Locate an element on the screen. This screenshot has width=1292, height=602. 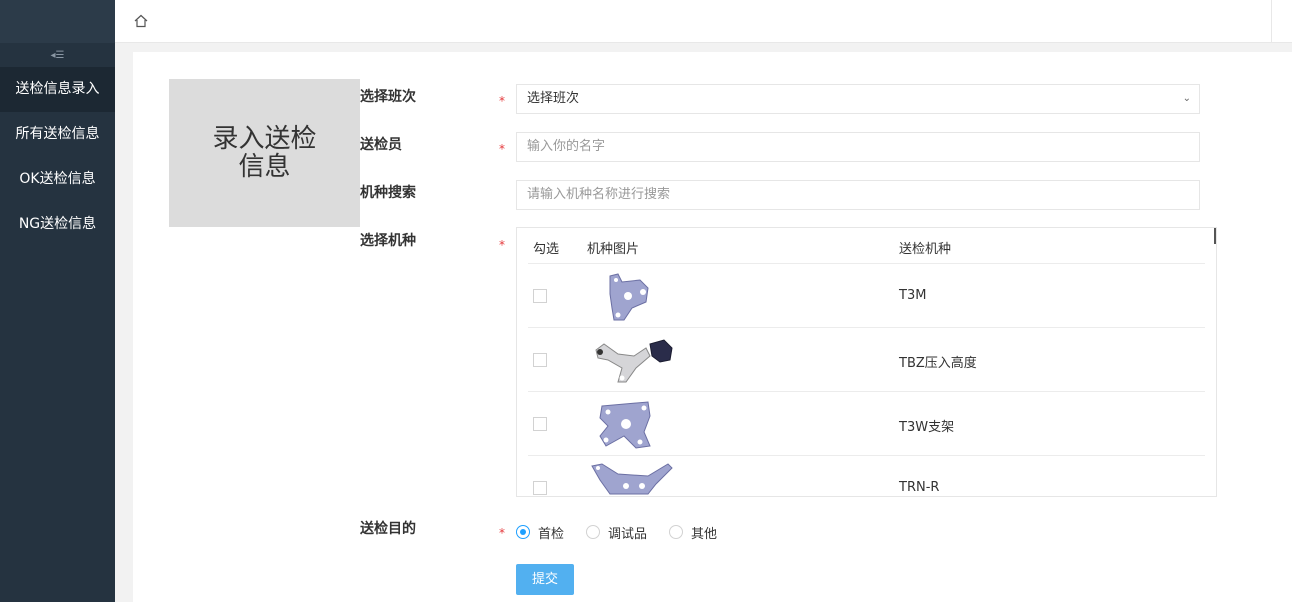
sidebar-item-all: 所有送检信息 is located at coordinates (57, 134).